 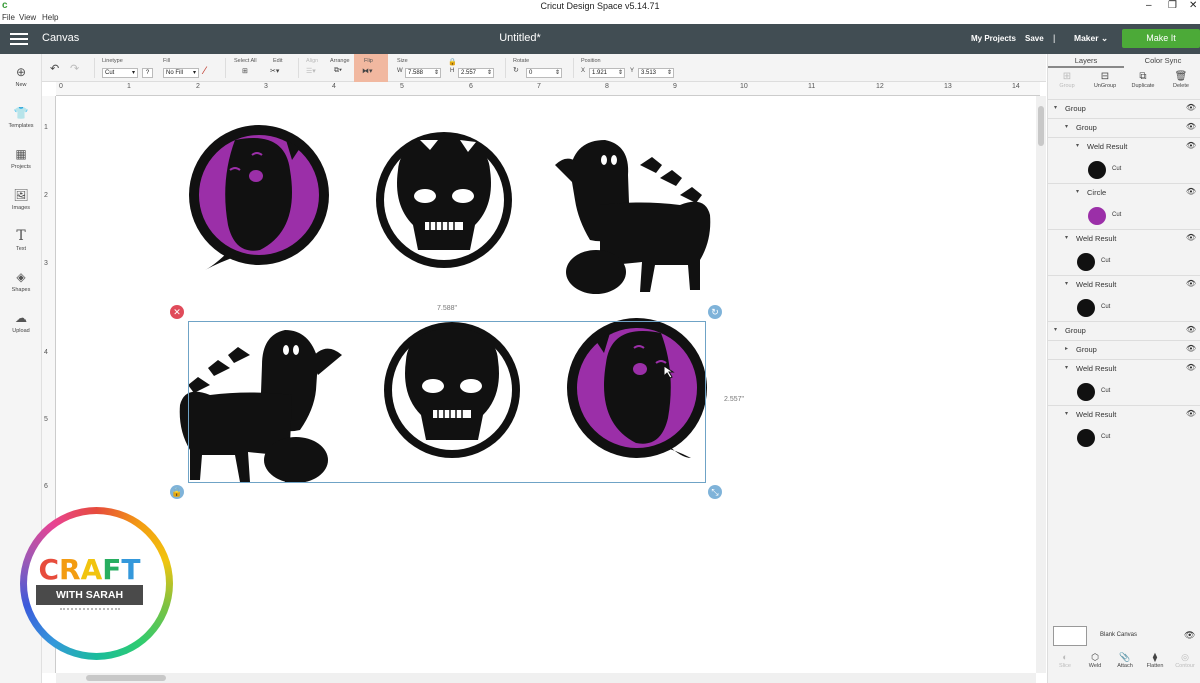 I want to click on eye-hidden-icon: 👁, so click(x=1189, y=635).